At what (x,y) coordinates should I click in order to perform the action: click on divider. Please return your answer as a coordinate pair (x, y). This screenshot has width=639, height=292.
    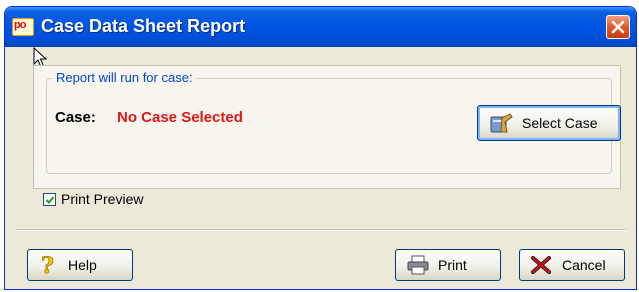
    Looking at the image, I should click on (320, 230).